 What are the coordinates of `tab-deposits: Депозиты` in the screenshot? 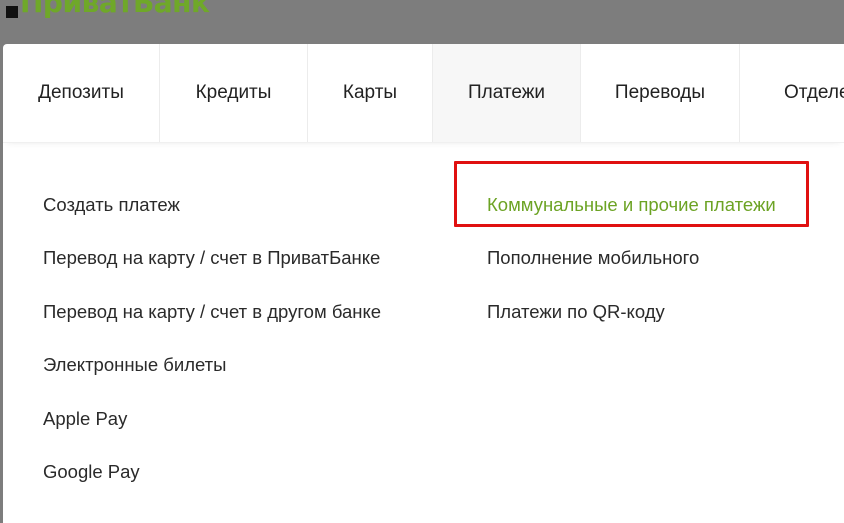 It's located at (81, 93).